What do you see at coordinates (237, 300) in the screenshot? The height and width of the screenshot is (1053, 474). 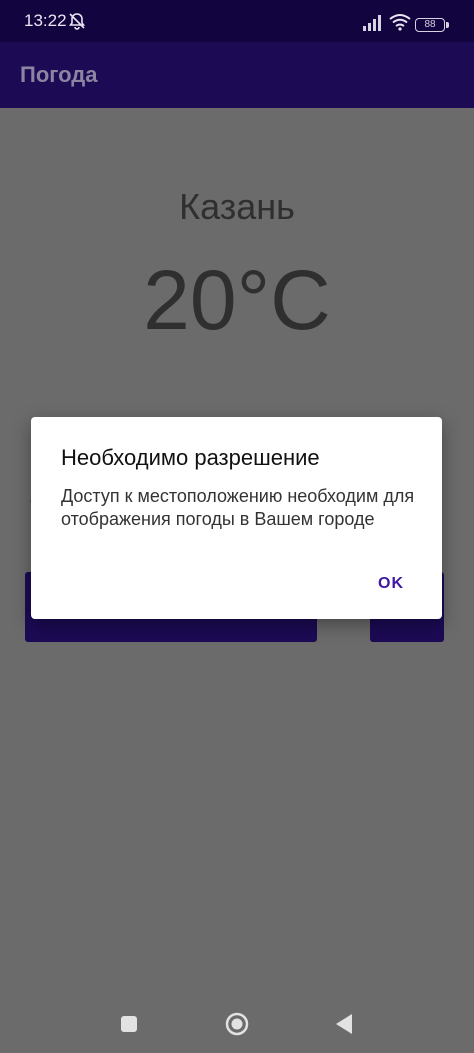 I see `temperature: 20°C` at bounding box center [237, 300].